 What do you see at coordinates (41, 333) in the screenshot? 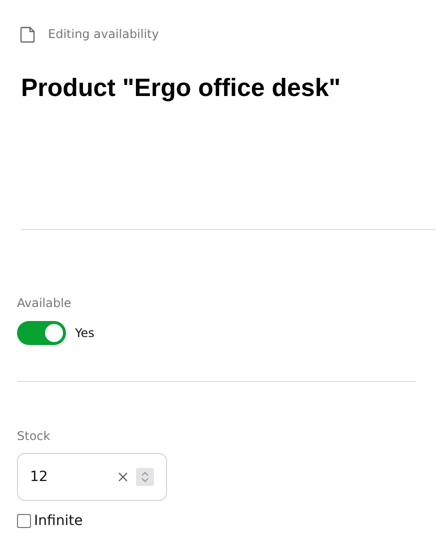
I see `toggle-switch` at bounding box center [41, 333].